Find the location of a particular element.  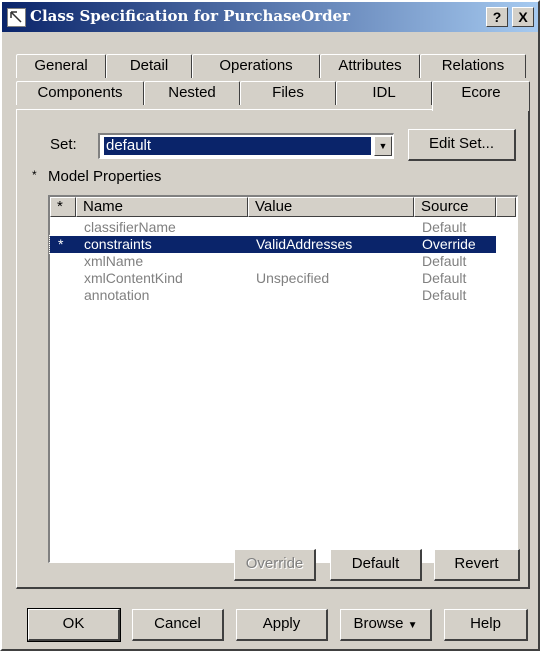

table-row: xmlName Default is located at coordinates (273, 261).